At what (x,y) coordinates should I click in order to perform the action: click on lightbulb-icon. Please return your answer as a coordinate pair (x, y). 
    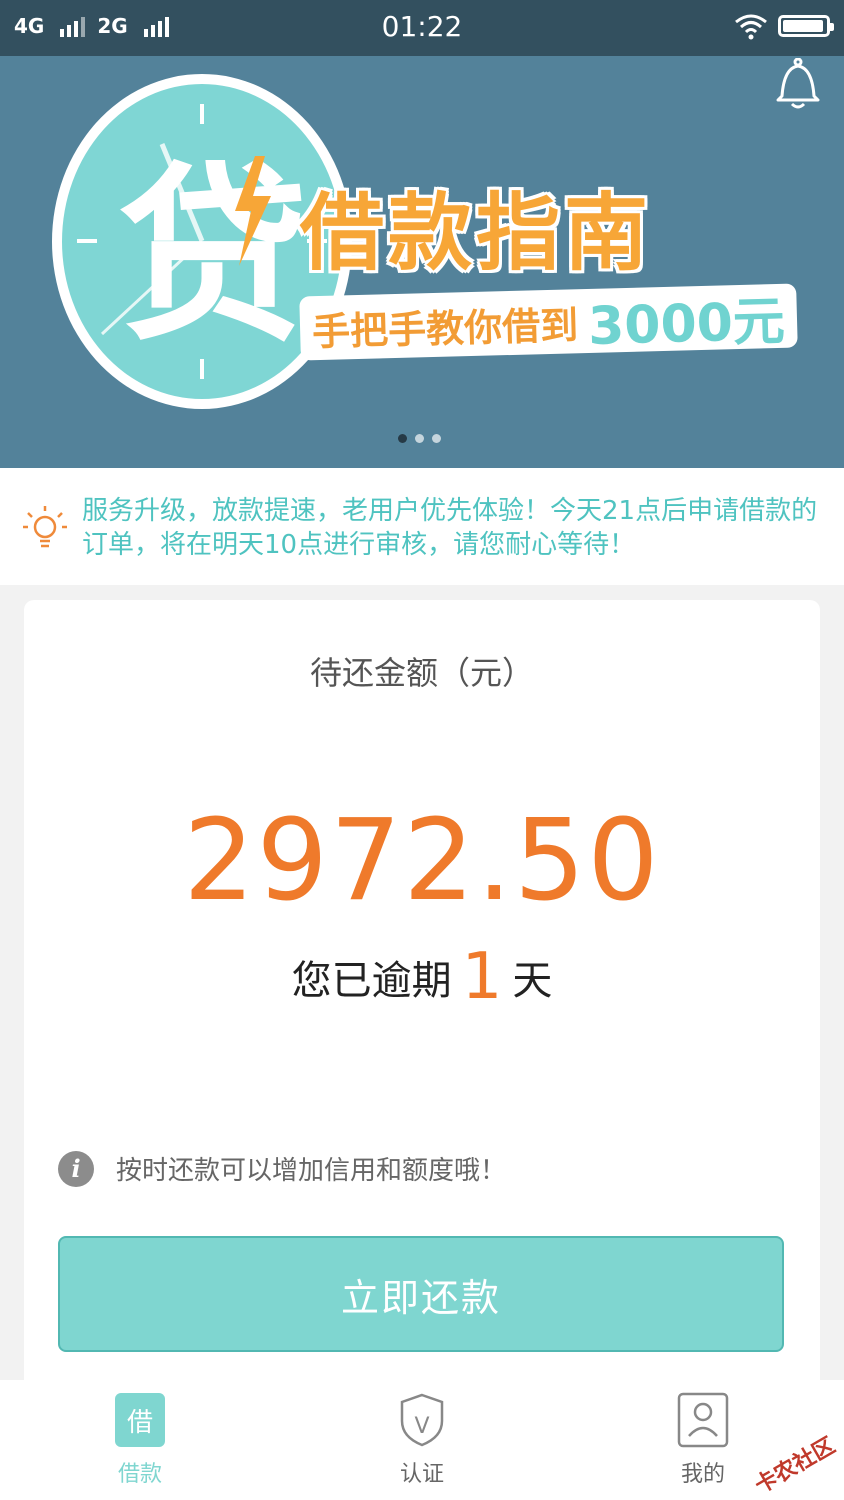
    Looking at the image, I should click on (45, 527).